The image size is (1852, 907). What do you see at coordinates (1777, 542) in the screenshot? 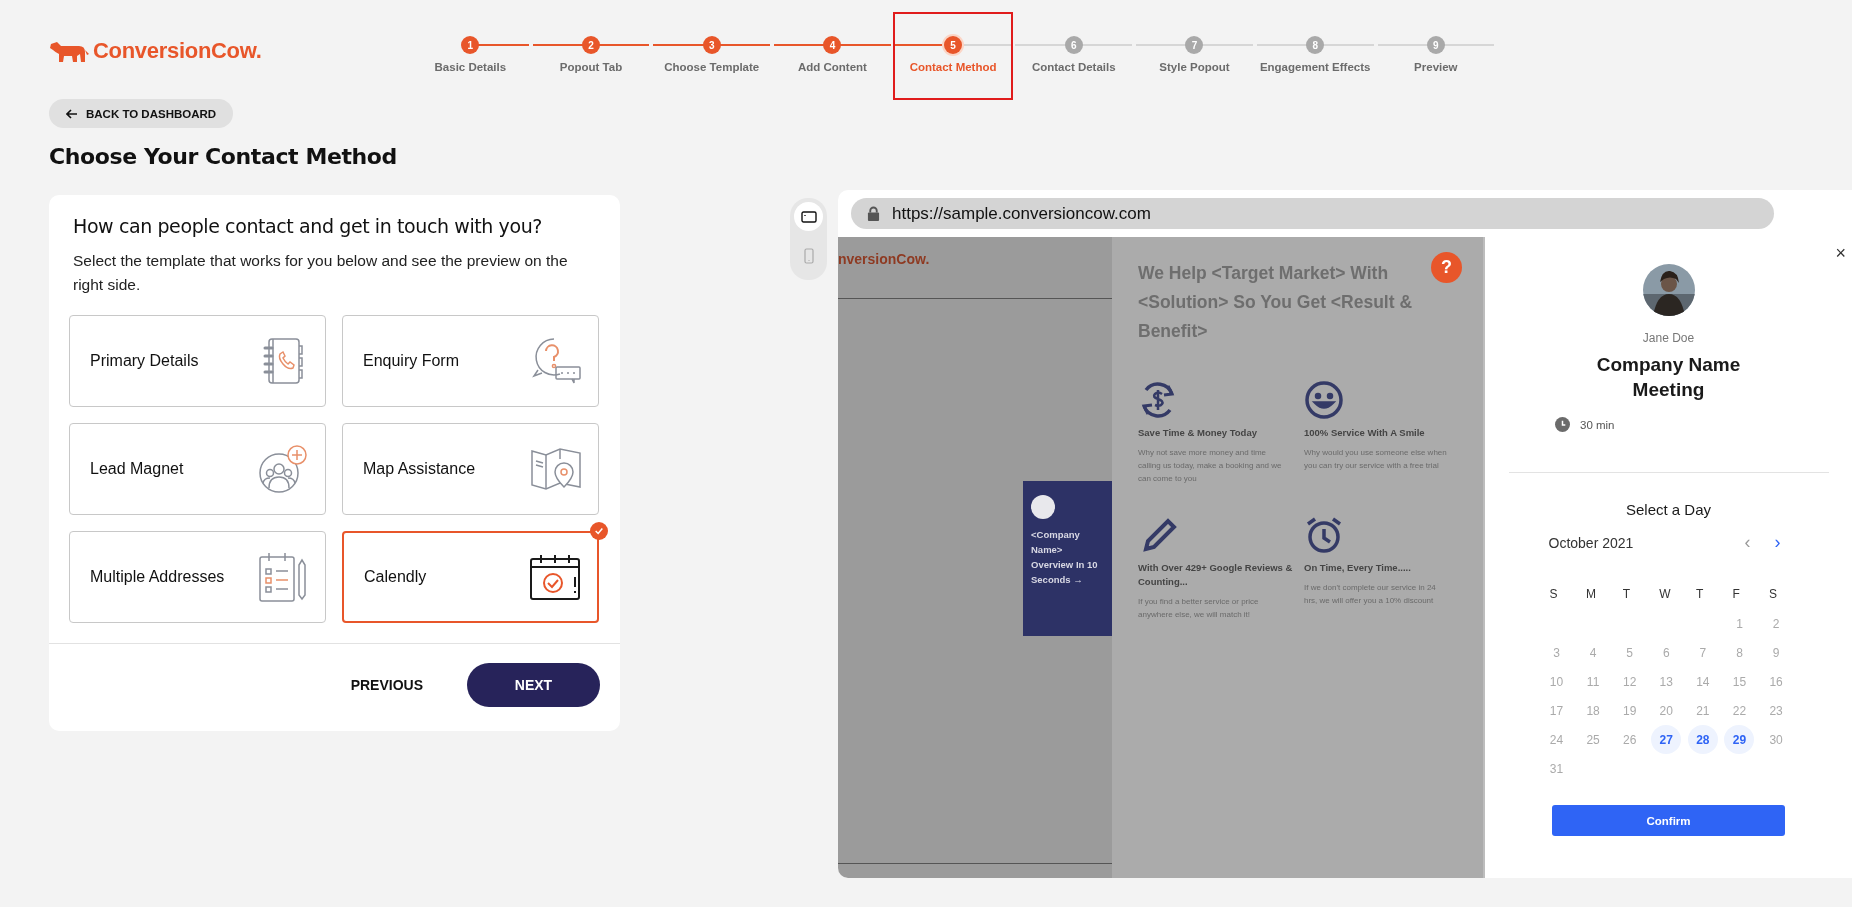
I see `next-month-button: ›` at bounding box center [1777, 542].